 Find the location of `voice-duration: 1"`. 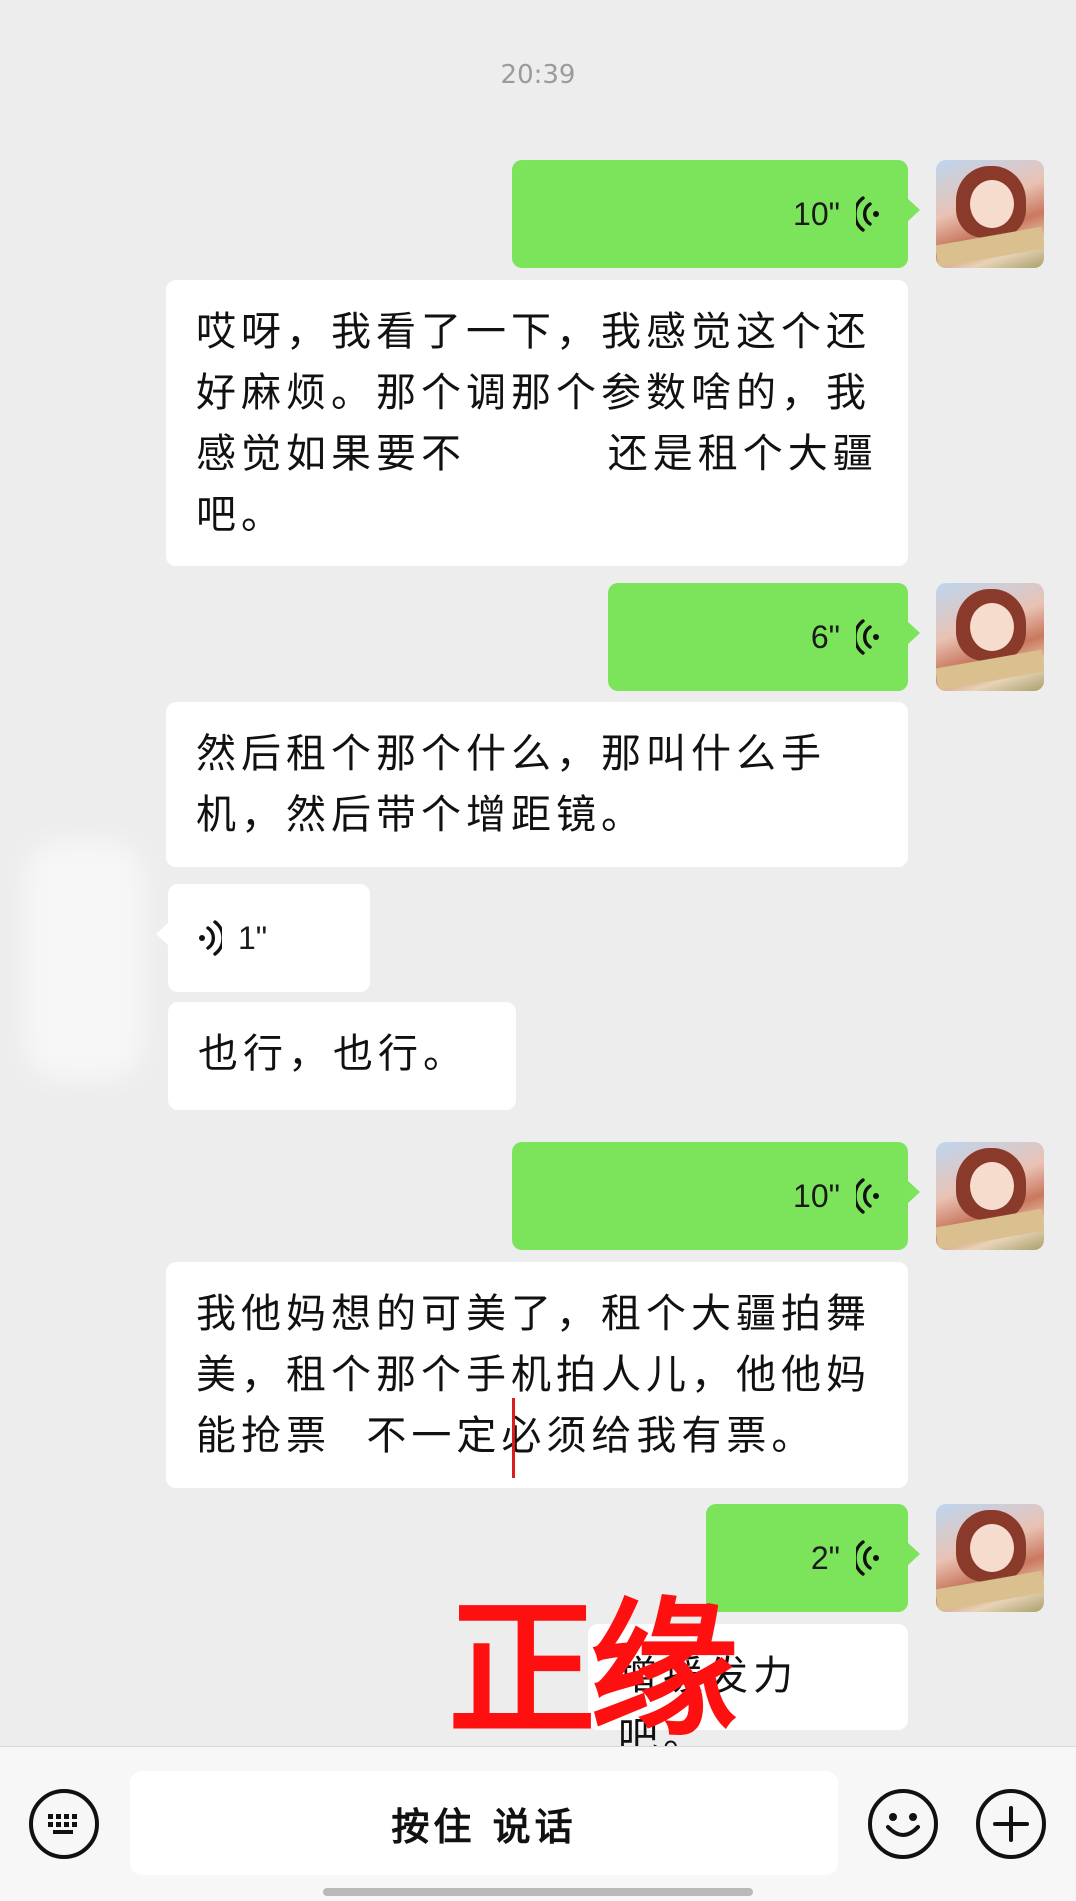

voice-duration: 1" is located at coordinates (253, 937).